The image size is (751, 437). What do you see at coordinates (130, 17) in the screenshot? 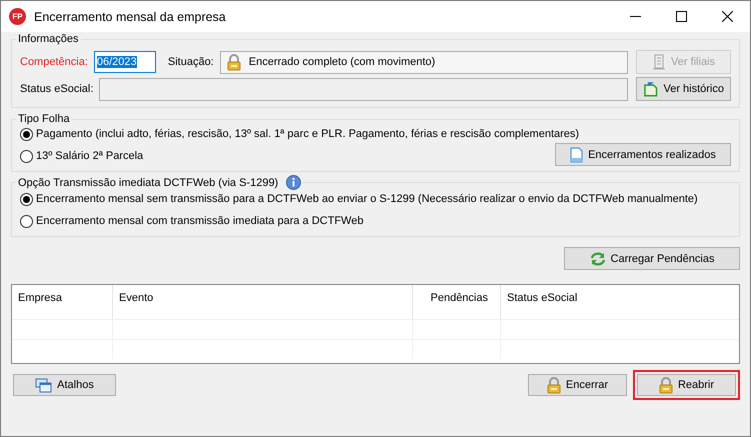
I see `window-title: Encerramento mensal da empresa` at bounding box center [130, 17].